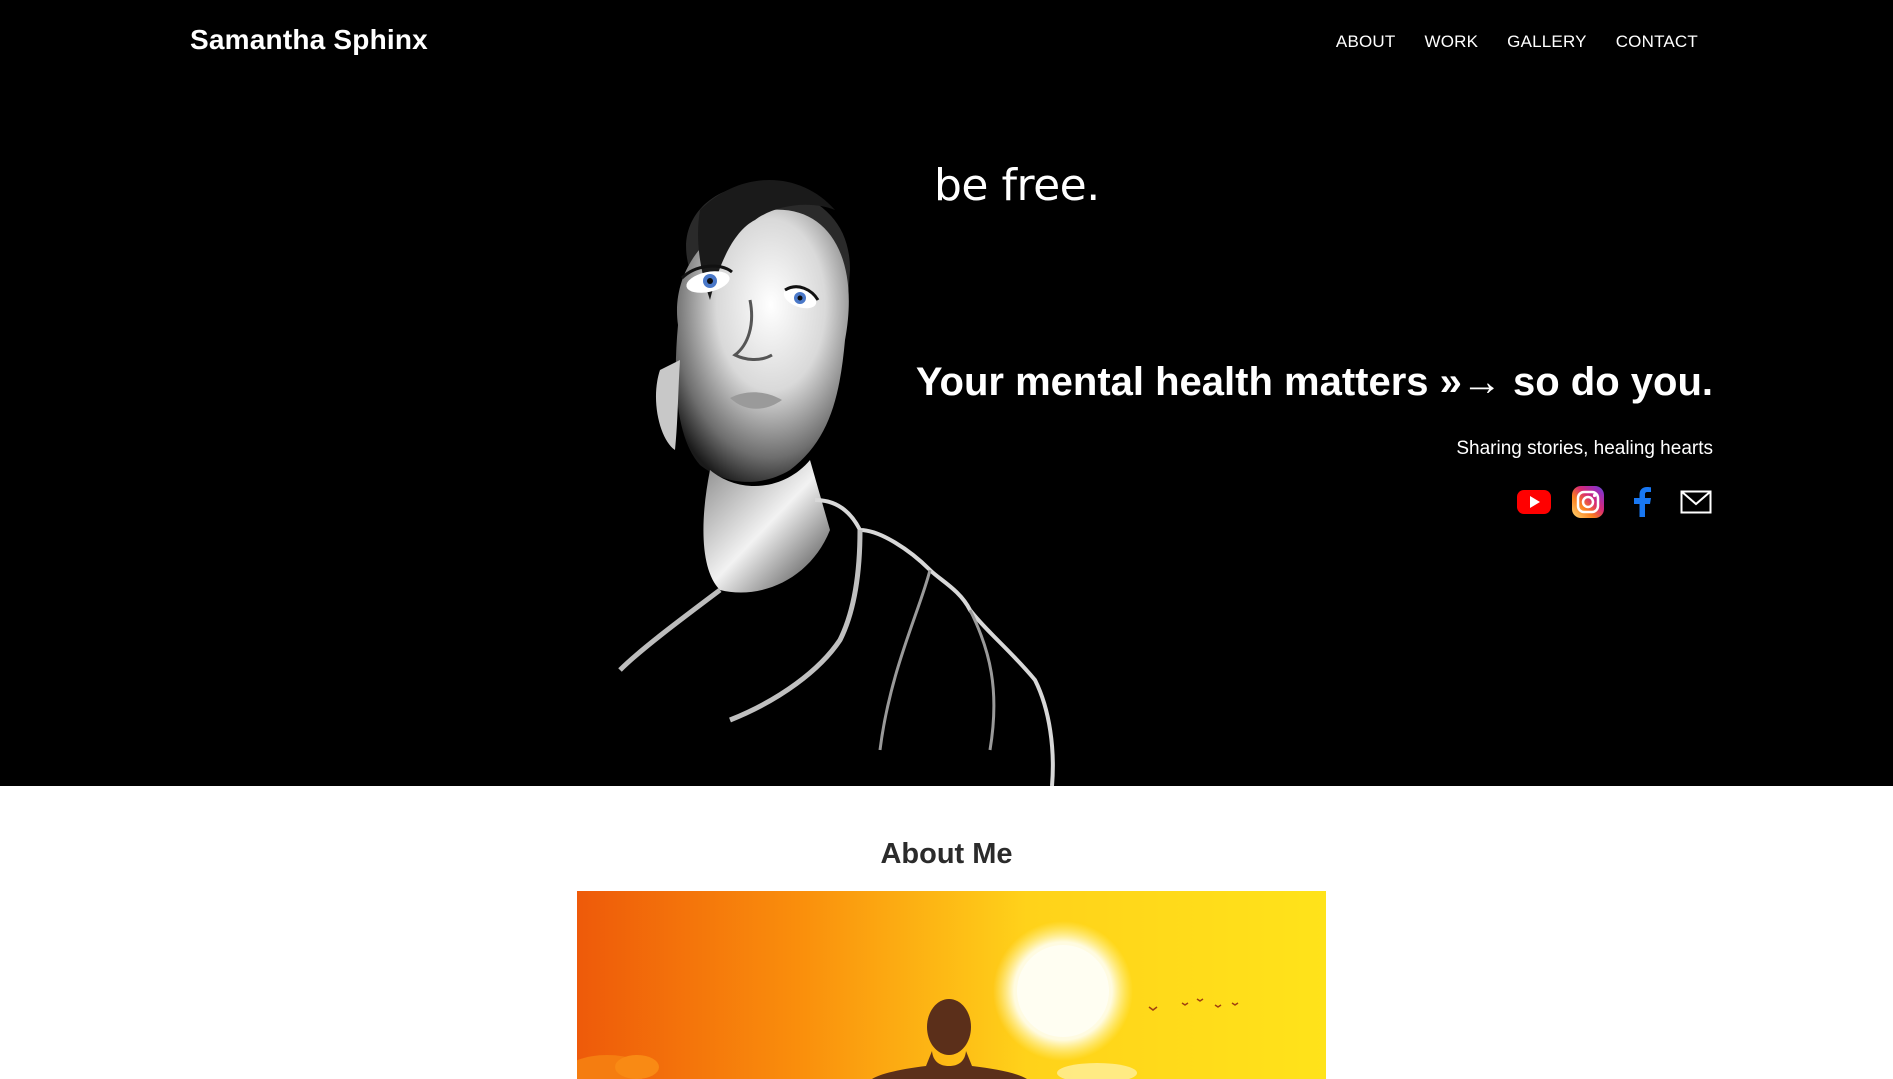 The width and height of the screenshot is (1893, 1079). Describe the element at coordinates (1547, 42) in the screenshot. I see `nav-gallery: GALLERY` at that location.